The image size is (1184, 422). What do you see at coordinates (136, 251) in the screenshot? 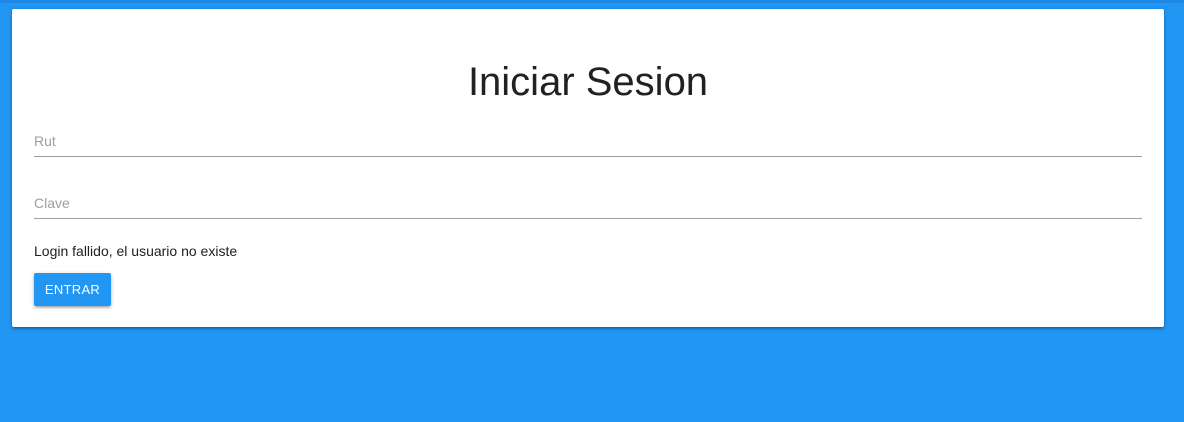
I see `login-error-message: Login fallido, el usuario no existe` at bounding box center [136, 251].